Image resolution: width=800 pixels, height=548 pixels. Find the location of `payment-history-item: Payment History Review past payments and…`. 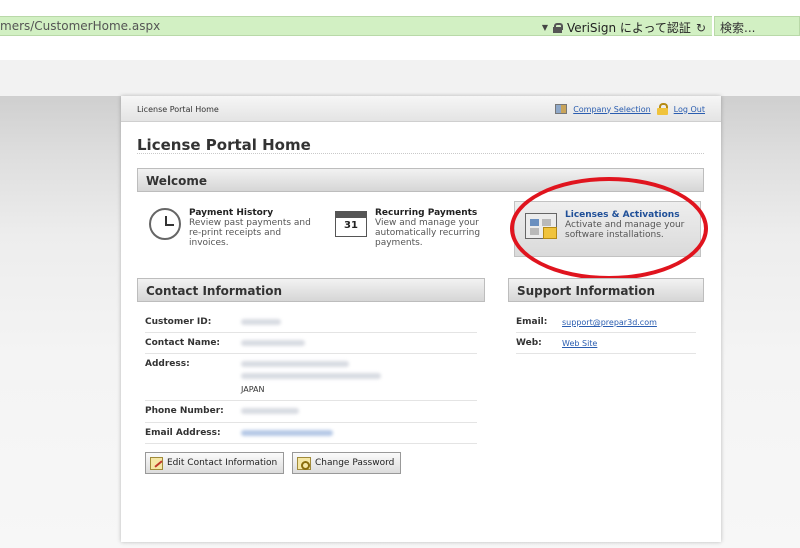

payment-history-item: Payment History Review past payments and… is located at coordinates (231, 228).